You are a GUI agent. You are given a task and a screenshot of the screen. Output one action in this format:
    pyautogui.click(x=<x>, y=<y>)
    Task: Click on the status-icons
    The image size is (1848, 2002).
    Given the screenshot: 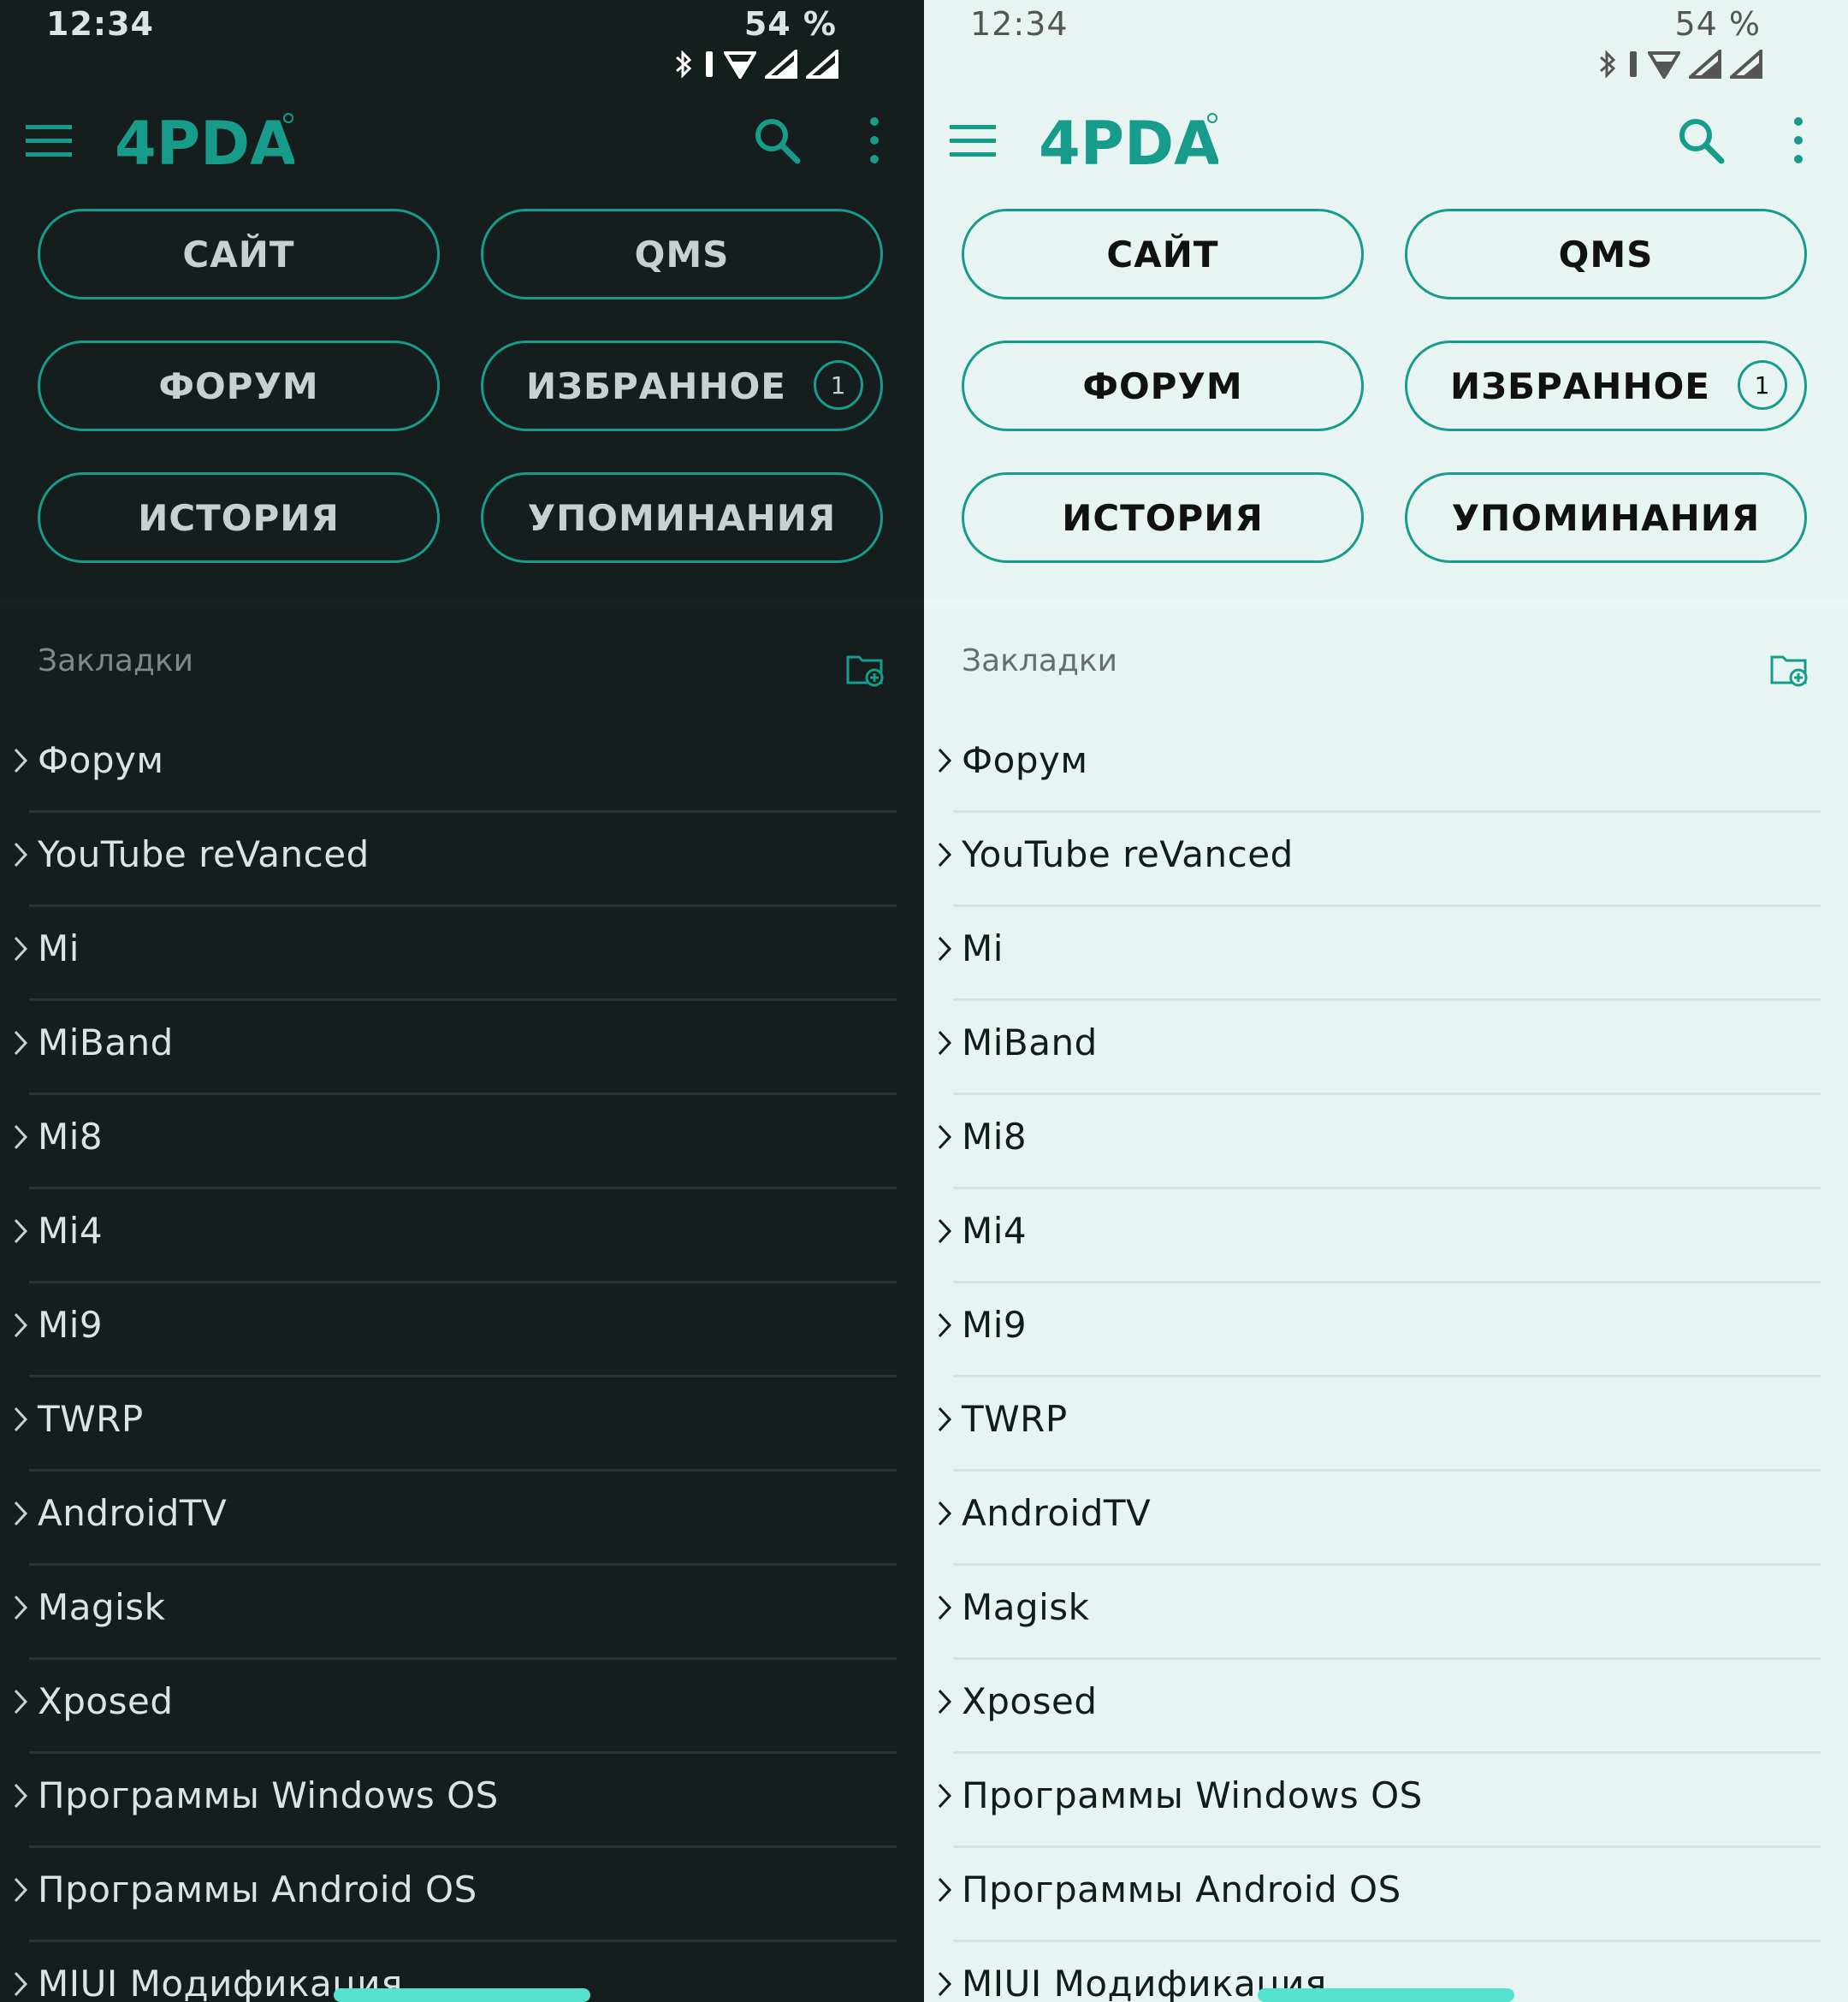 What is the action you would take?
    pyautogui.click(x=755, y=64)
    